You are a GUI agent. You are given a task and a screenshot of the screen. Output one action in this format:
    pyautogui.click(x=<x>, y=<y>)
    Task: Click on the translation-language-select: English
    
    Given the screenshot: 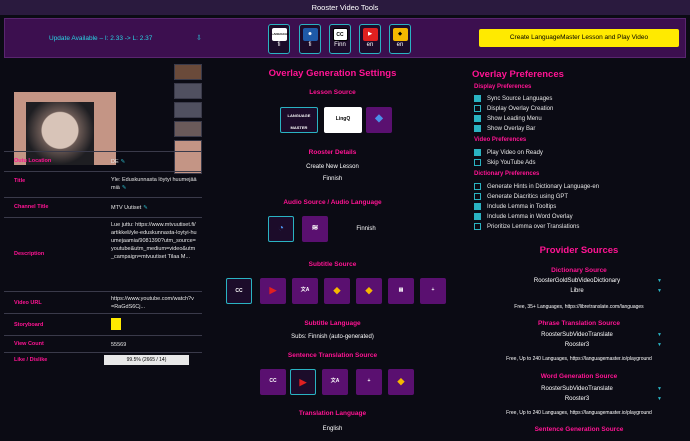 What is the action you would take?
    pyautogui.click(x=332, y=429)
    